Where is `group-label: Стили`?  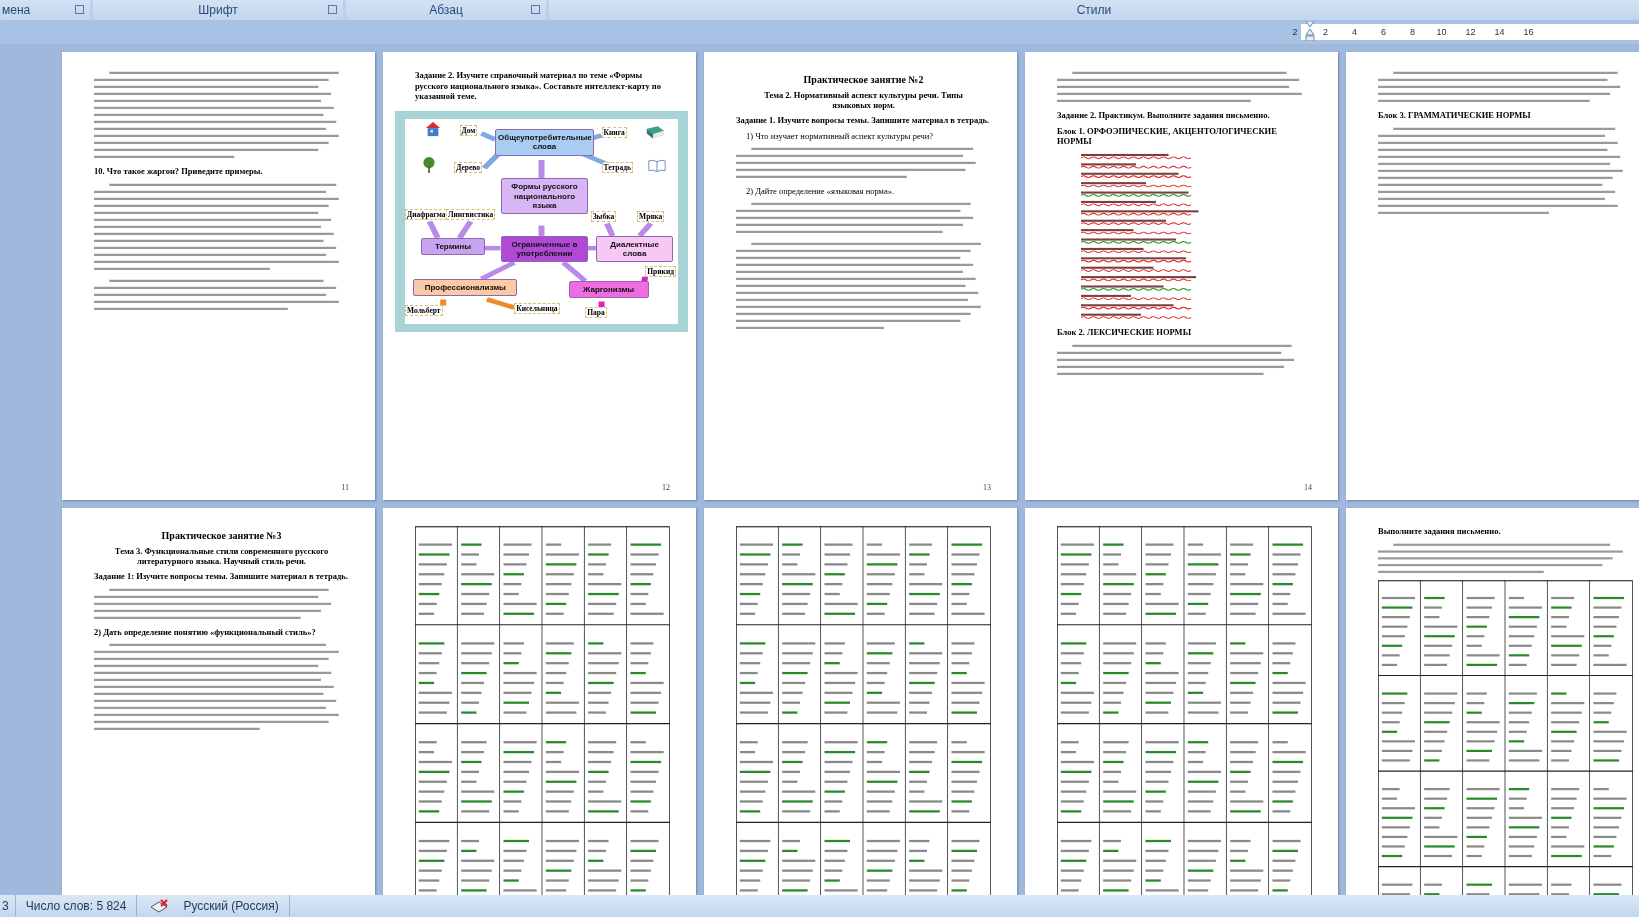 group-label: Стили is located at coordinates (1094, 10).